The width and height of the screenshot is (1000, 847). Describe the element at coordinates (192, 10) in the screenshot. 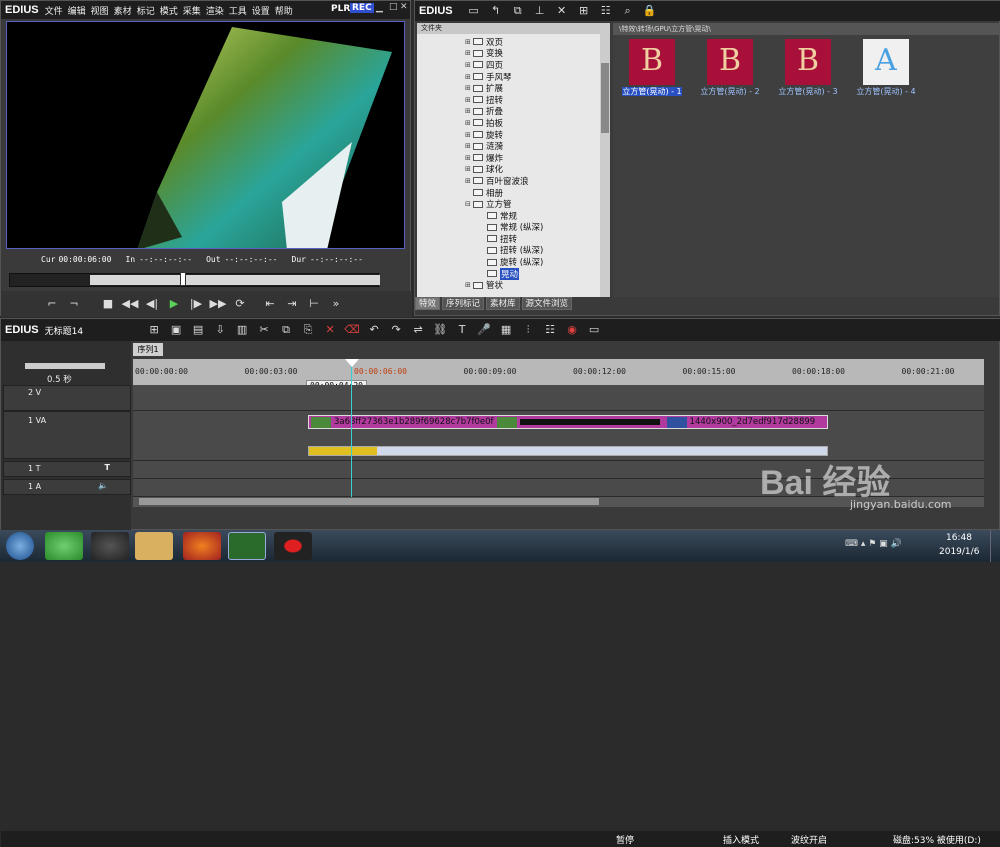

I see `menu-item: 采集` at that location.